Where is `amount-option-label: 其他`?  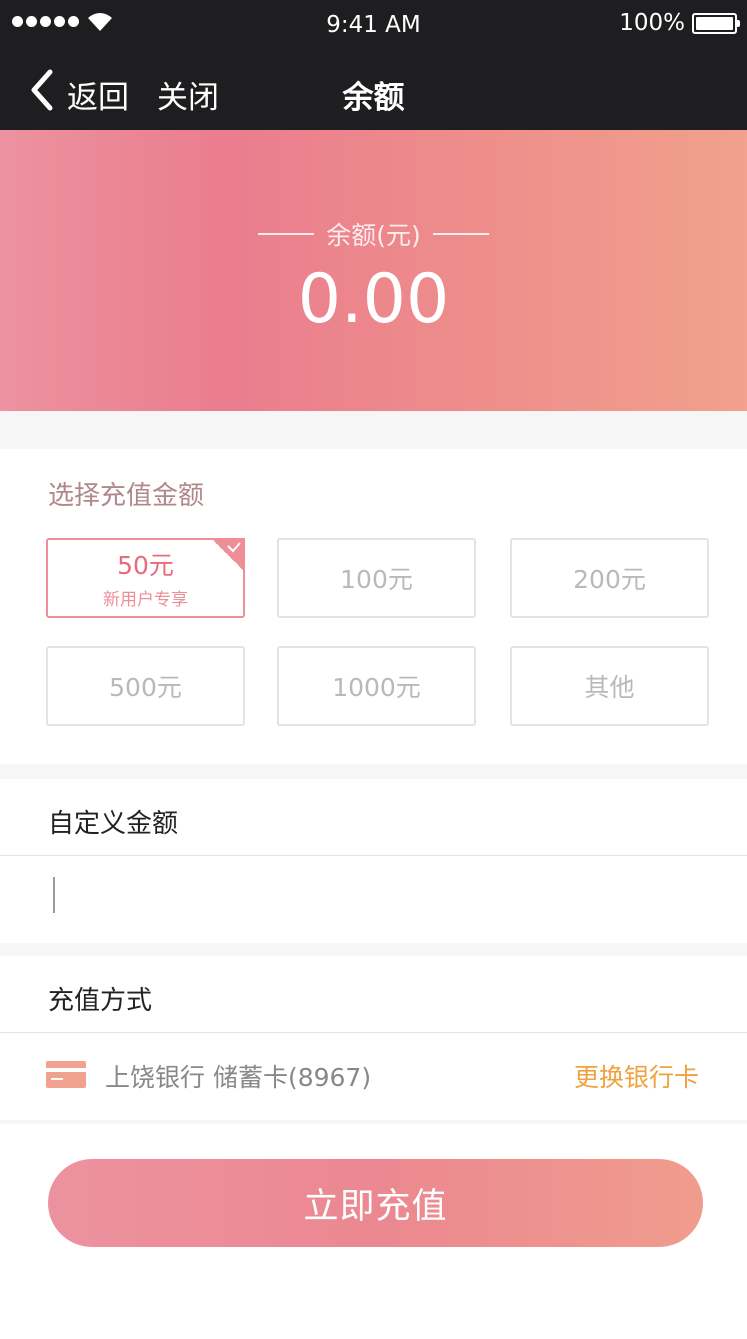 amount-option-label: 其他 is located at coordinates (609, 687).